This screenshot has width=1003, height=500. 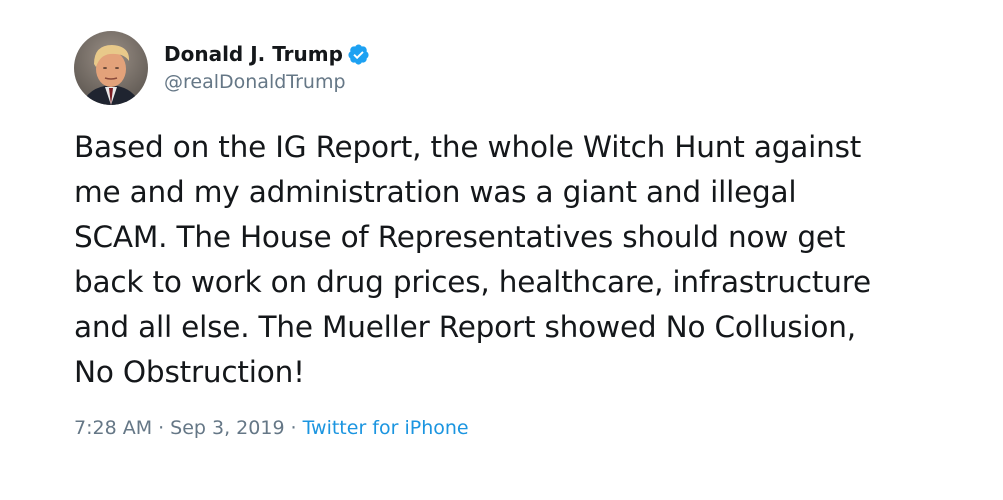 What do you see at coordinates (267, 82) in the screenshot?
I see `user-handle: @realDonaldTrump` at bounding box center [267, 82].